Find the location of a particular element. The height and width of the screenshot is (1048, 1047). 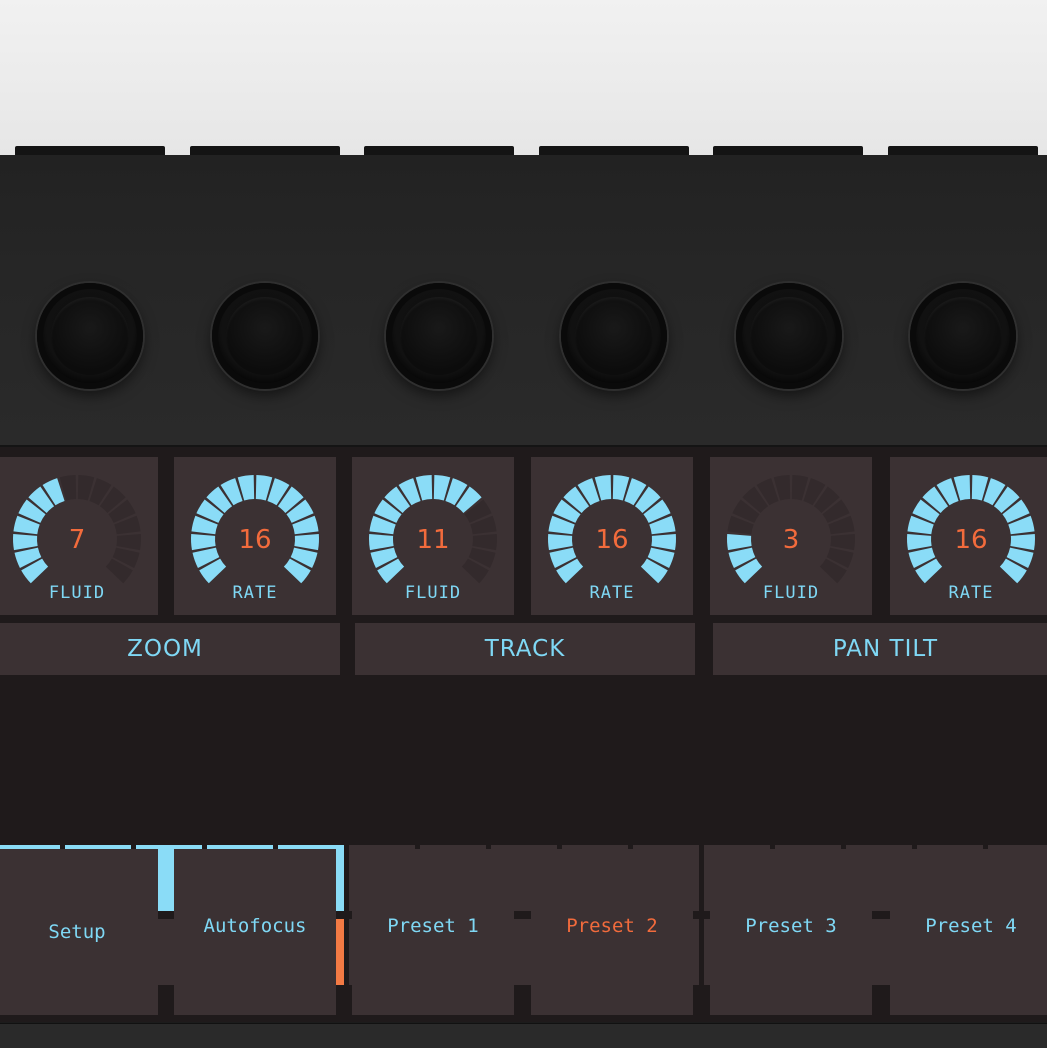

group-label: PAN TILT is located at coordinates (885, 649).